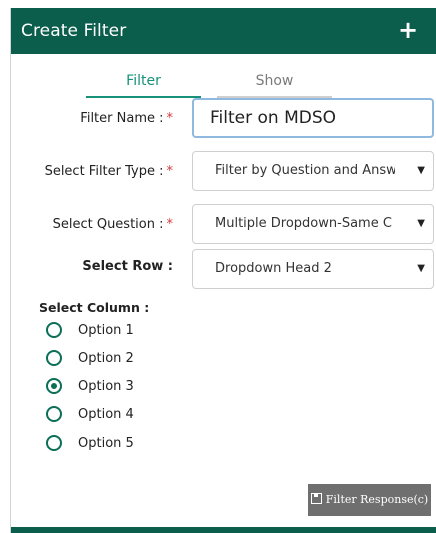 Image resolution: width=436 pixels, height=533 pixels. I want to click on filter-name-label: Filter Name : *, so click(97, 118).